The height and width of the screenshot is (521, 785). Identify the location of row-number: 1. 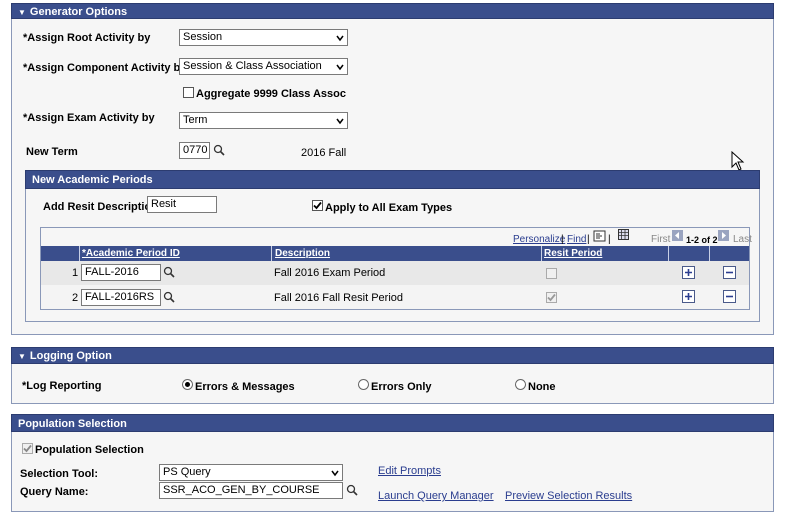
(75, 273).